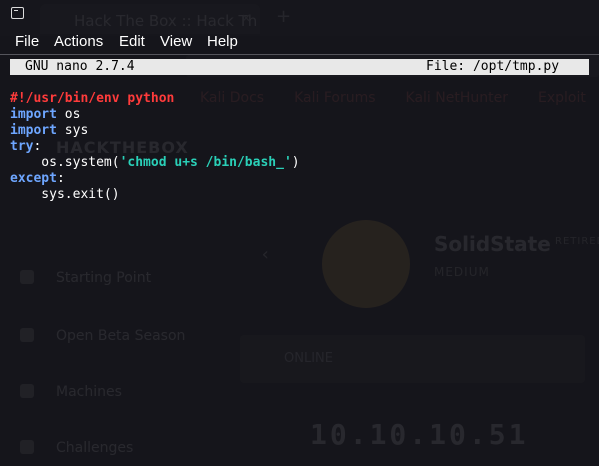 This screenshot has width=599, height=466. What do you see at coordinates (22, 146) in the screenshot?
I see `keyword: try` at bounding box center [22, 146].